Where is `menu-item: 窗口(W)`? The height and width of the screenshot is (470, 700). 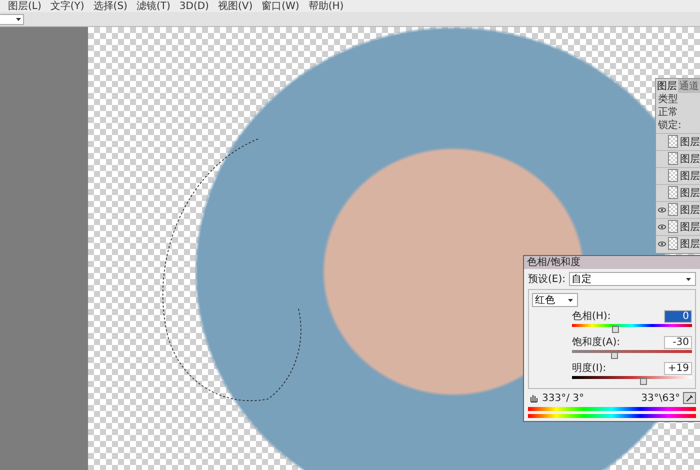 menu-item: 窗口(W) is located at coordinates (281, 6).